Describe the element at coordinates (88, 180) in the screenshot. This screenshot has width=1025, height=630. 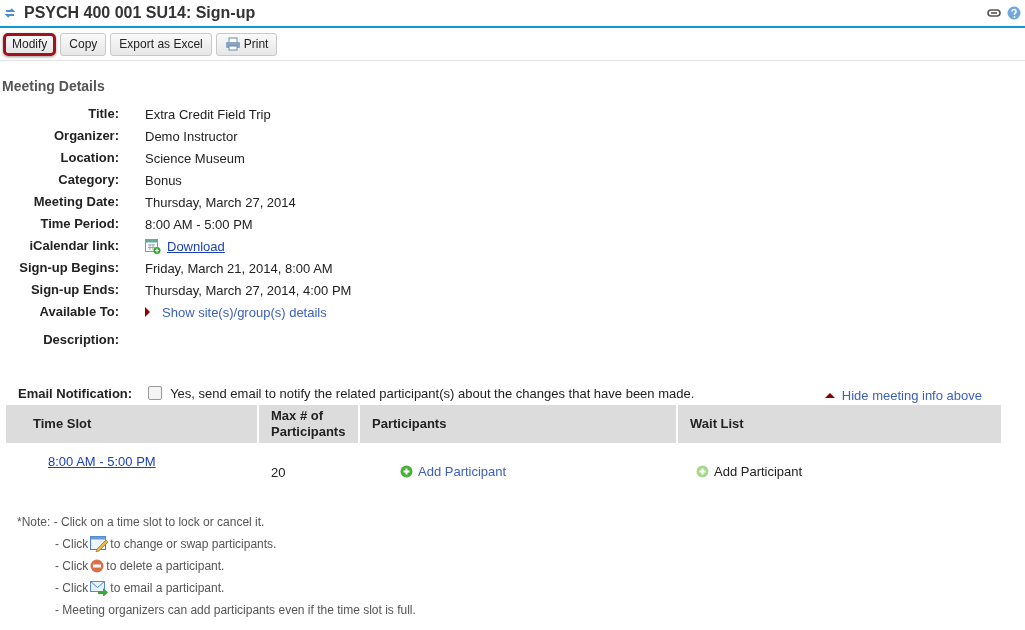
I see `field-label: Category:` at that location.